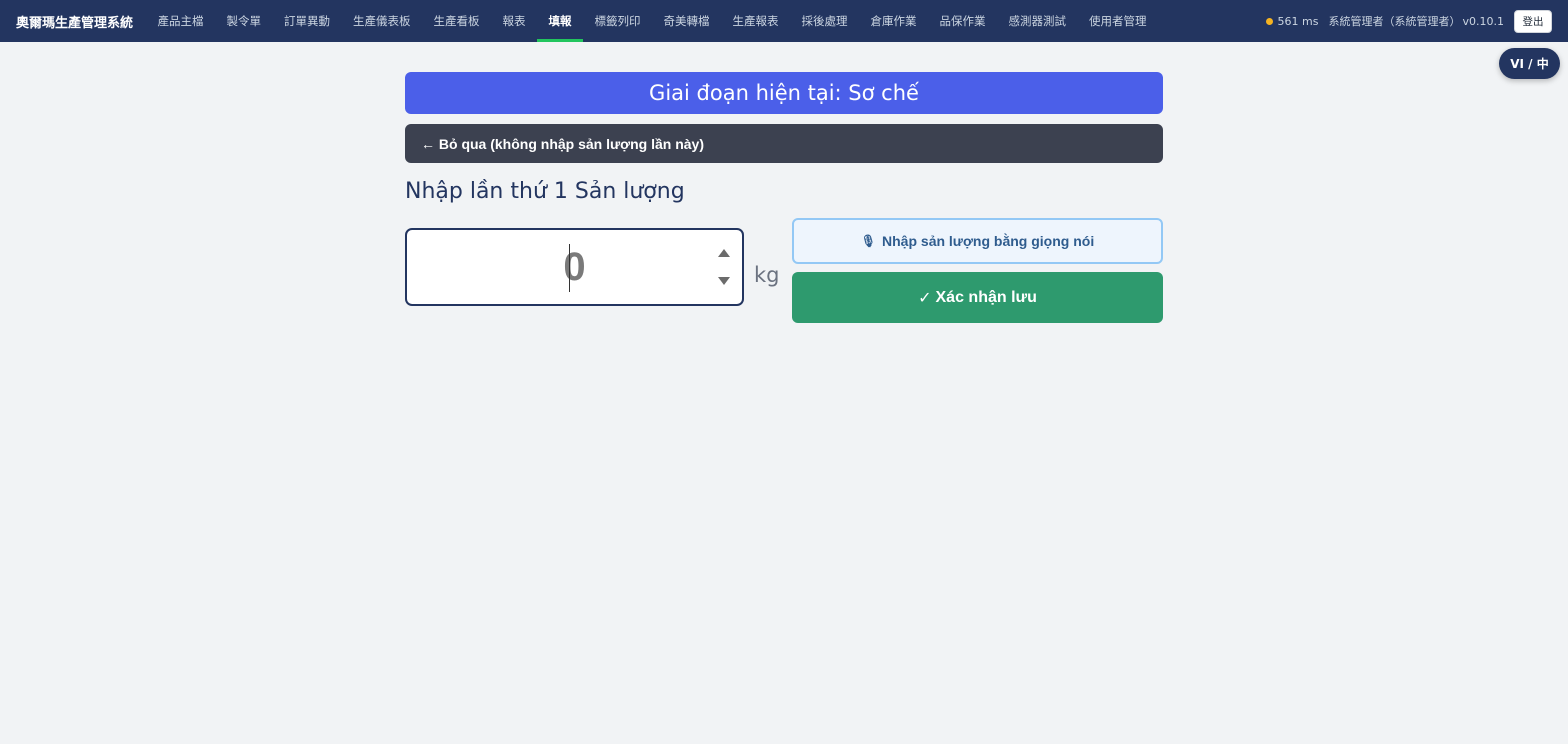 The height and width of the screenshot is (744, 1568). Describe the element at coordinates (1394, 21) in the screenshot. I see `current-user: 系統管理者（系統管理者）` at that location.